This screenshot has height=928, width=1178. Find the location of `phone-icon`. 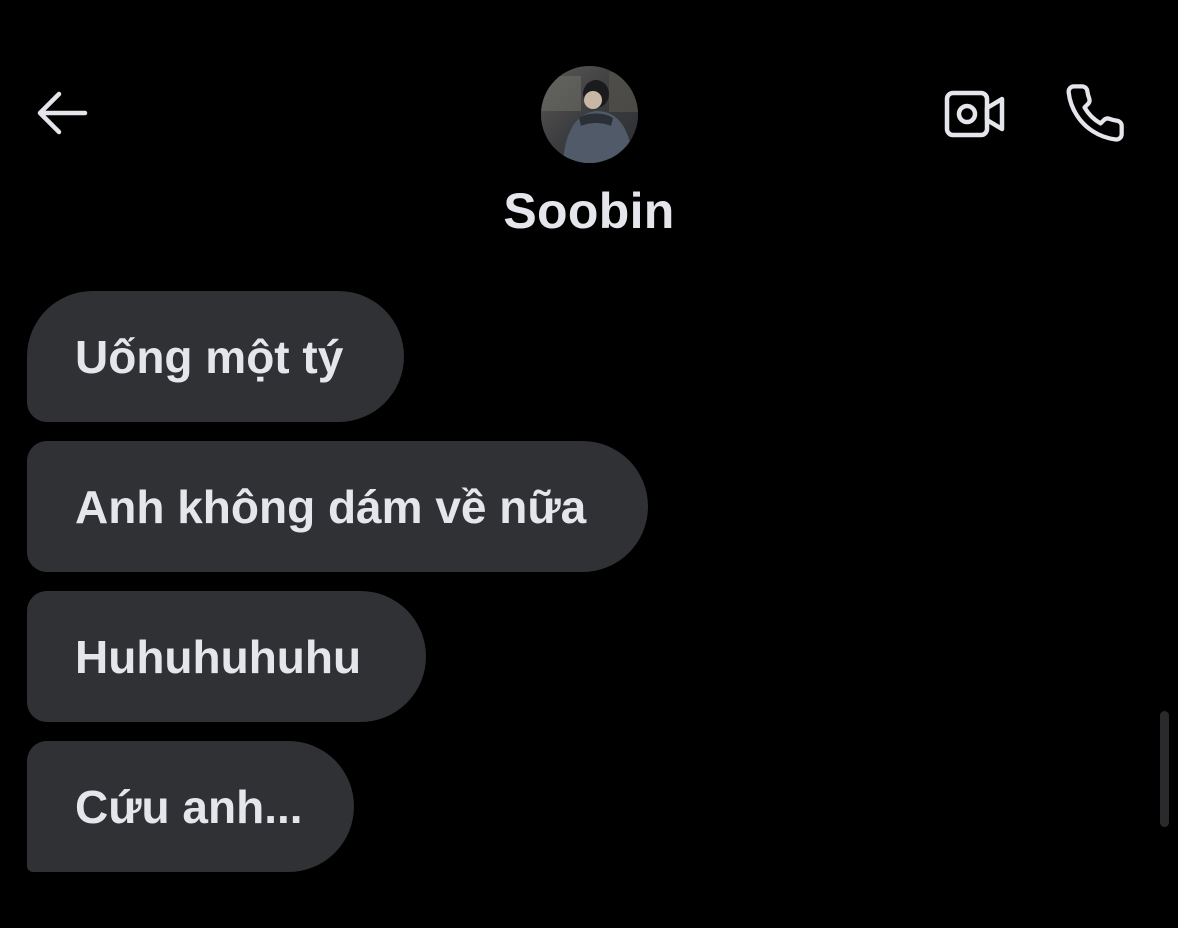

phone-icon is located at coordinates (1095, 113).